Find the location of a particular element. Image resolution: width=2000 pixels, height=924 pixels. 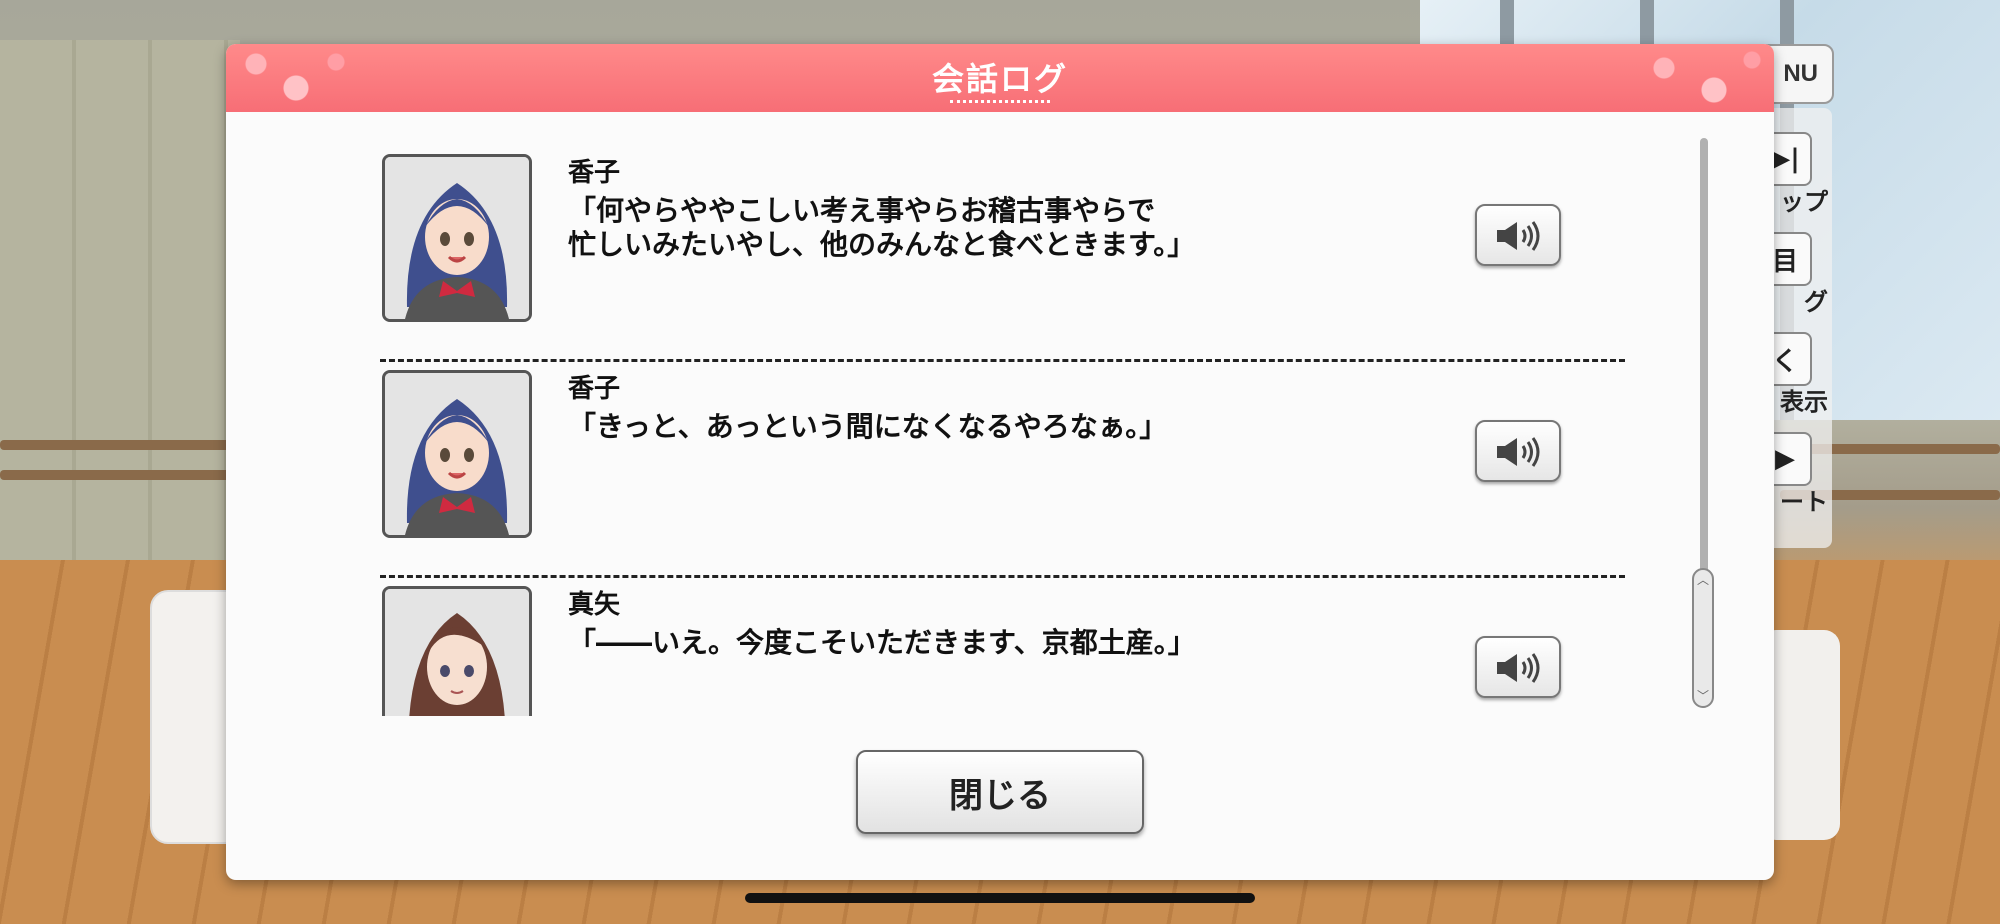

skip-label: ップ is located at coordinates (1804, 202).